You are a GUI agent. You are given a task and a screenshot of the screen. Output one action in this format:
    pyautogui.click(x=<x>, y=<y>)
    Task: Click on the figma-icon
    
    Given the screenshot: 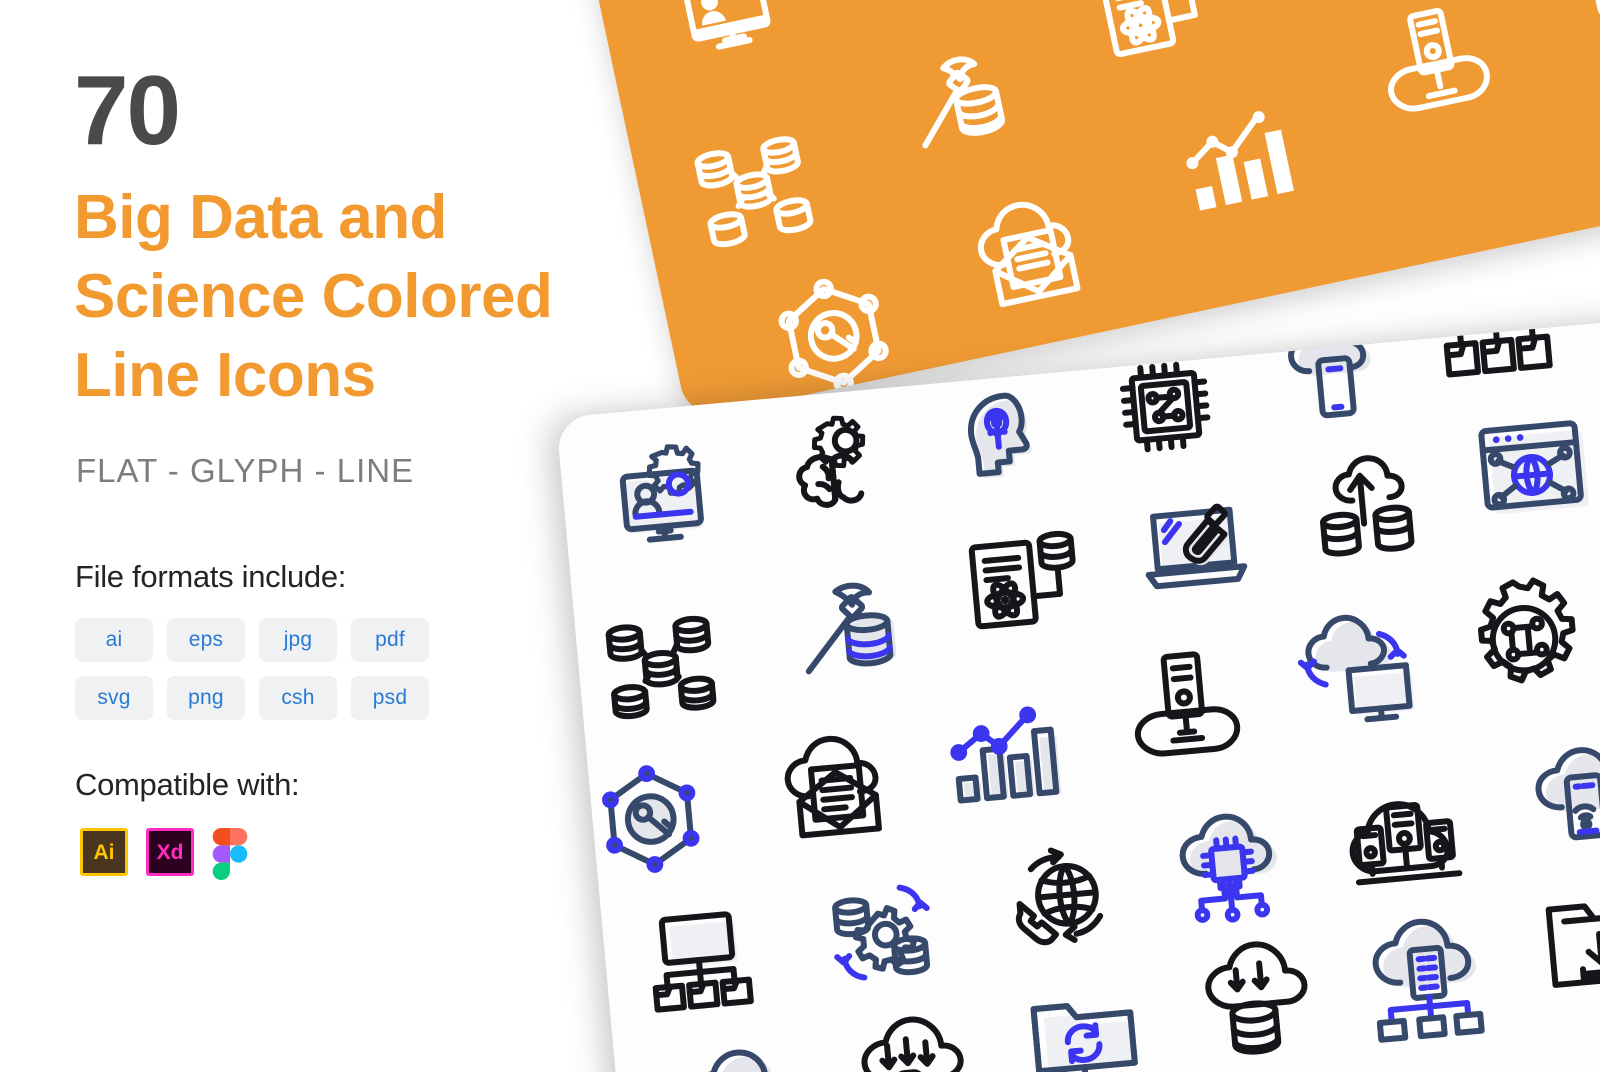 What is the action you would take?
    pyautogui.click(x=230, y=854)
    